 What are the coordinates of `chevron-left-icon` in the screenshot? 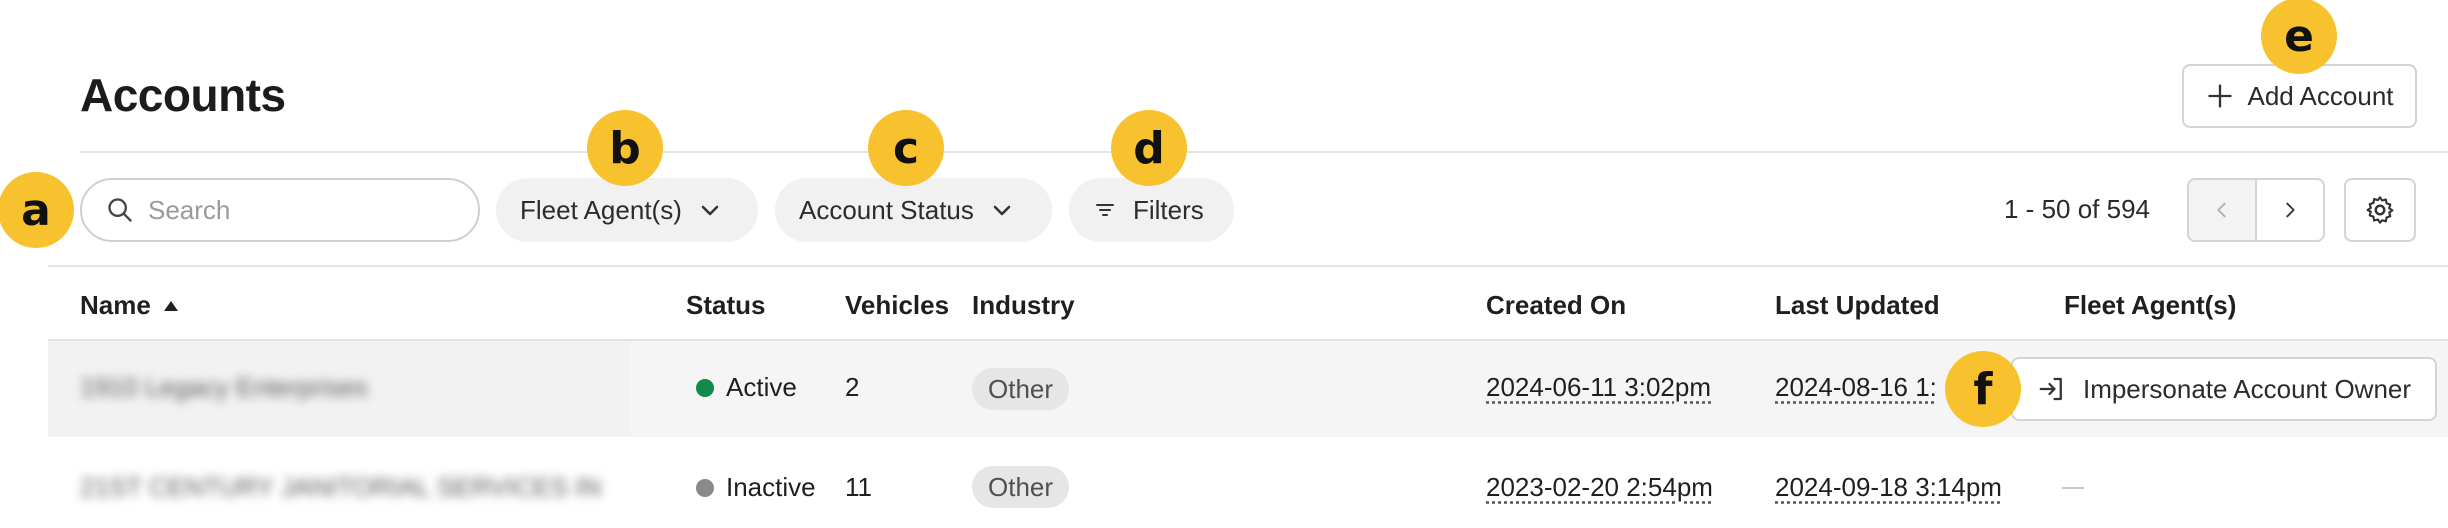 It's located at (2221, 210).